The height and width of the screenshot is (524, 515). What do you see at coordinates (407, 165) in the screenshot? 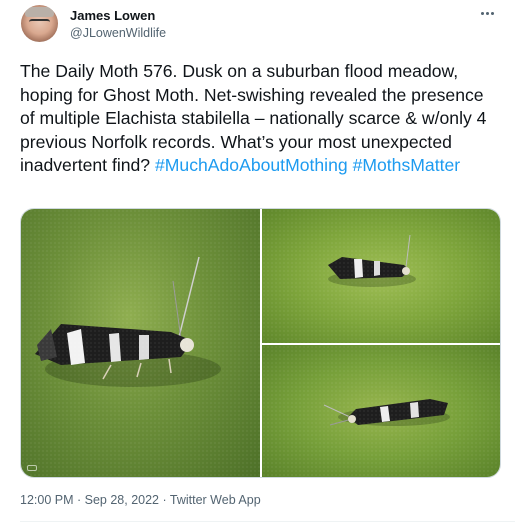
I see `hashtag-link: #MothsMatter` at bounding box center [407, 165].